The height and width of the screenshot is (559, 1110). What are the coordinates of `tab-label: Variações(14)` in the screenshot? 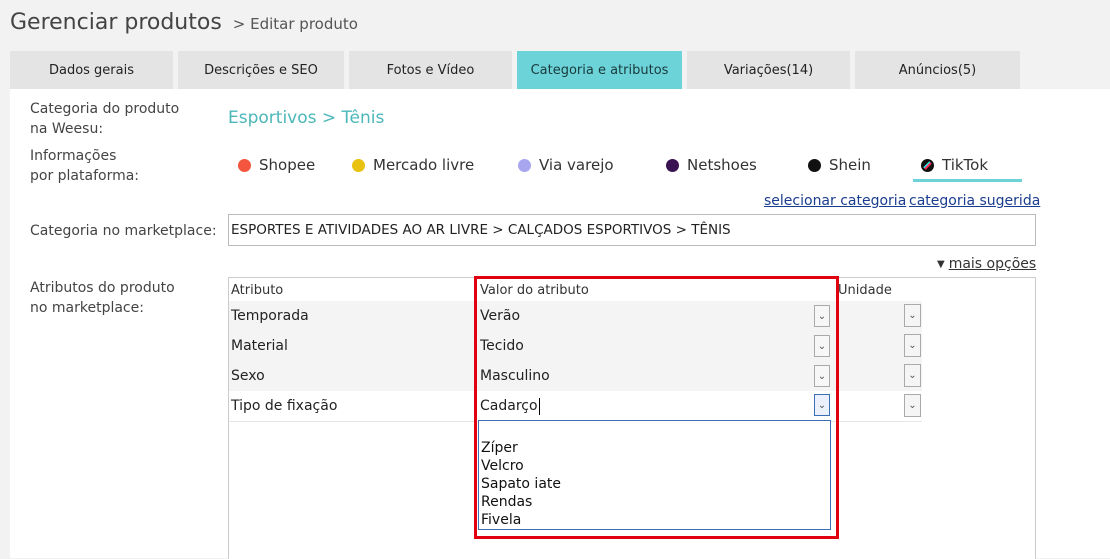 It's located at (768, 70).